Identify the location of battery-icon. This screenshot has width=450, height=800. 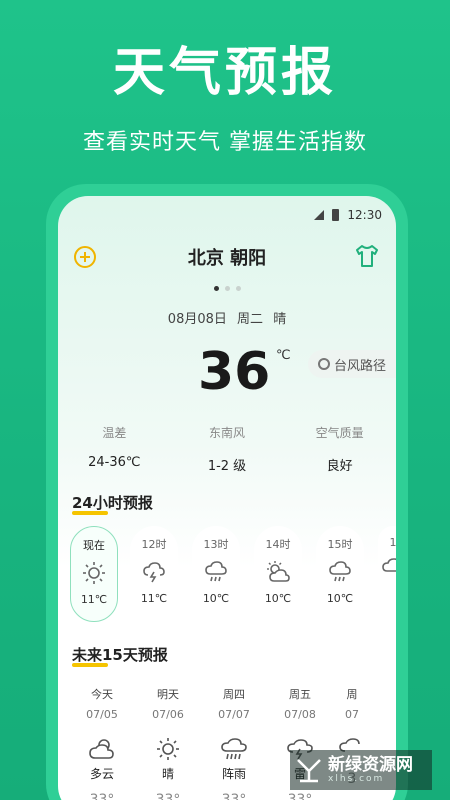
(336, 215).